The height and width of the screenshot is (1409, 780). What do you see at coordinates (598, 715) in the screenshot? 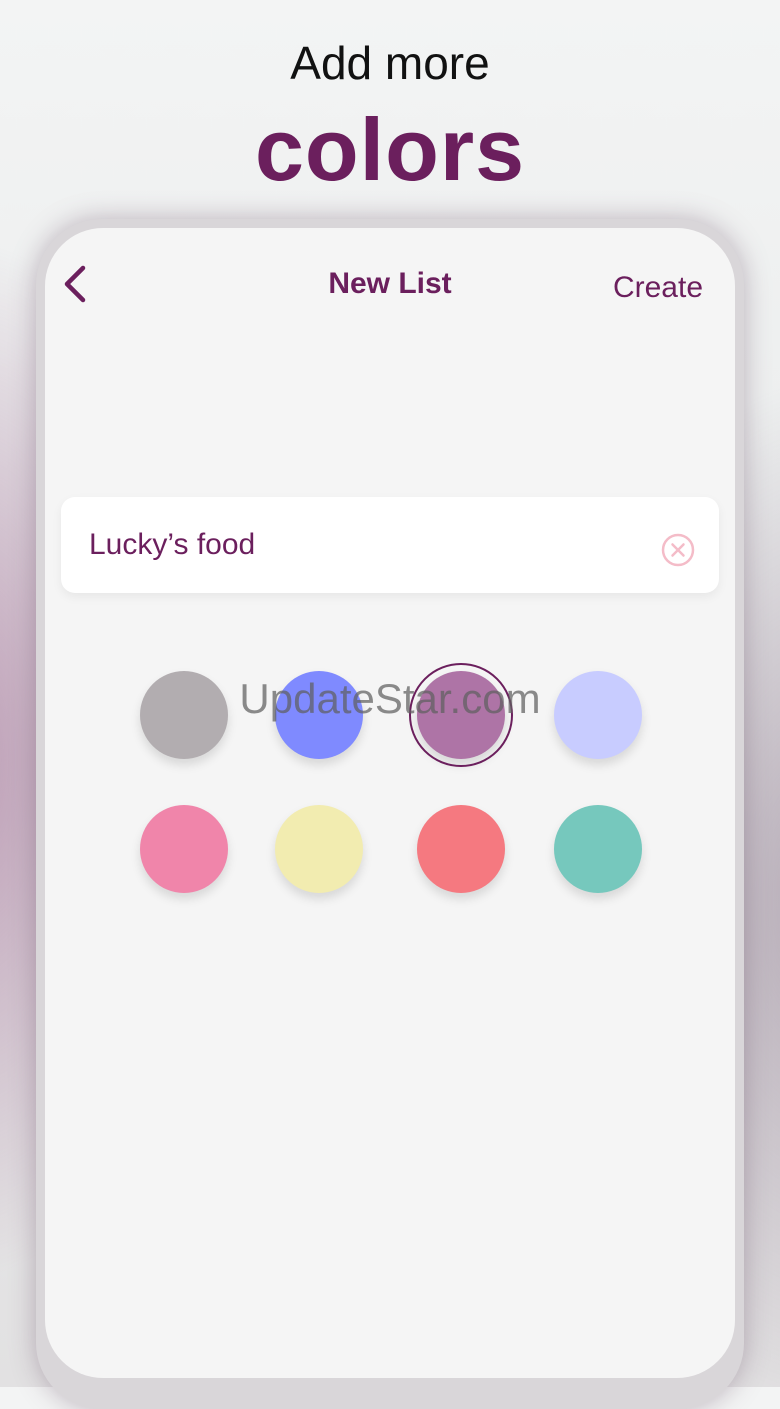
I see `color-swatch-lavender` at bounding box center [598, 715].